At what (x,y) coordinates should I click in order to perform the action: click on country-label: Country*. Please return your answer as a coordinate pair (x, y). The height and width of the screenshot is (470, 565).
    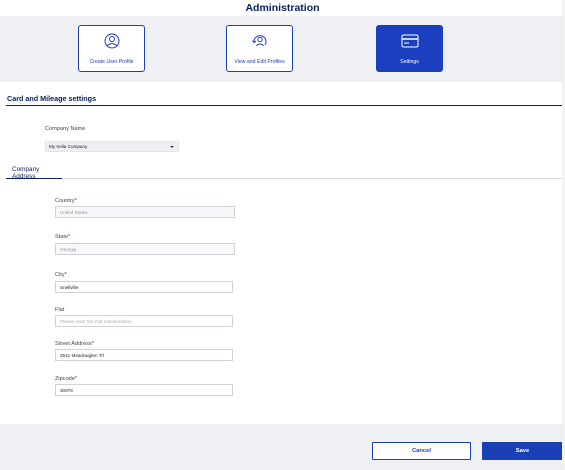
    Looking at the image, I should click on (66, 201).